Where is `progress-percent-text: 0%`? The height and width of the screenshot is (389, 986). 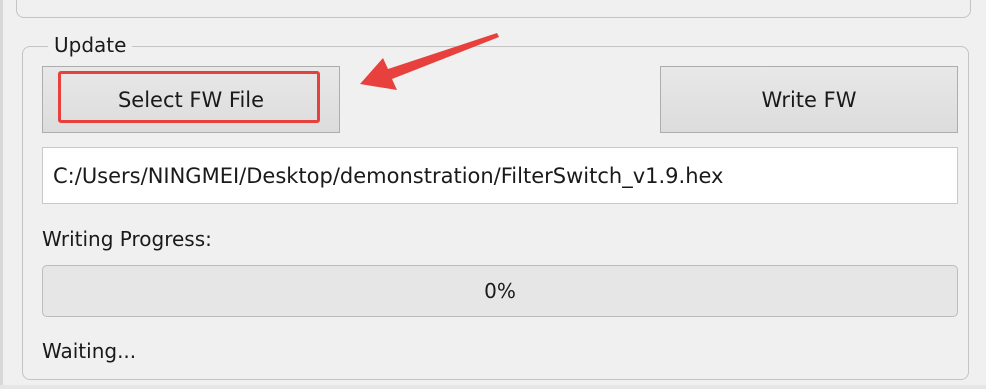
progress-percent-text: 0% is located at coordinates (500, 291).